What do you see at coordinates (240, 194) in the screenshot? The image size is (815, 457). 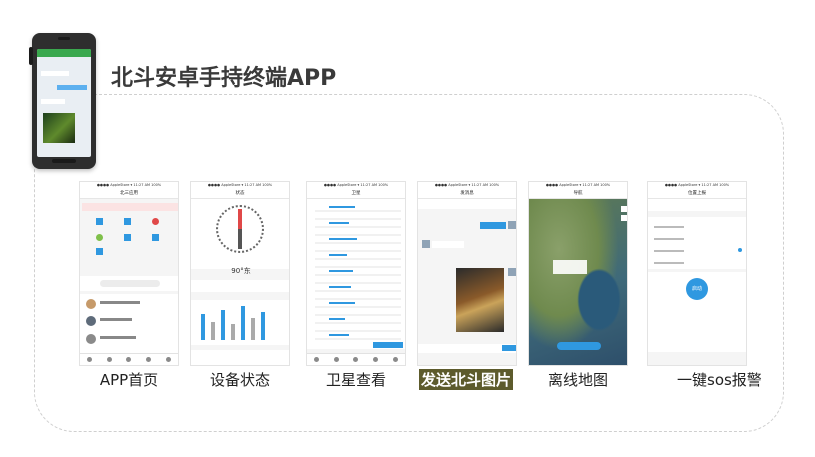 I see `card-header: 状态` at bounding box center [240, 194].